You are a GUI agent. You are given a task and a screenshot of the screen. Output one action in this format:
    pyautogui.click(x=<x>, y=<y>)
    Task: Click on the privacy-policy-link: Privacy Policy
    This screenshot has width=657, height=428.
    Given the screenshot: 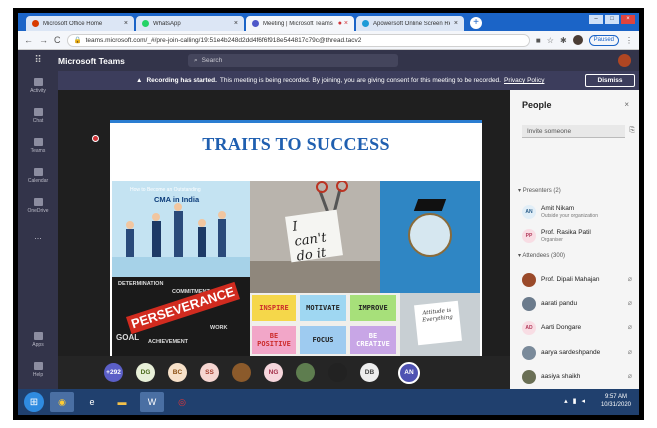 What is the action you would take?
    pyautogui.click(x=524, y=80)
    